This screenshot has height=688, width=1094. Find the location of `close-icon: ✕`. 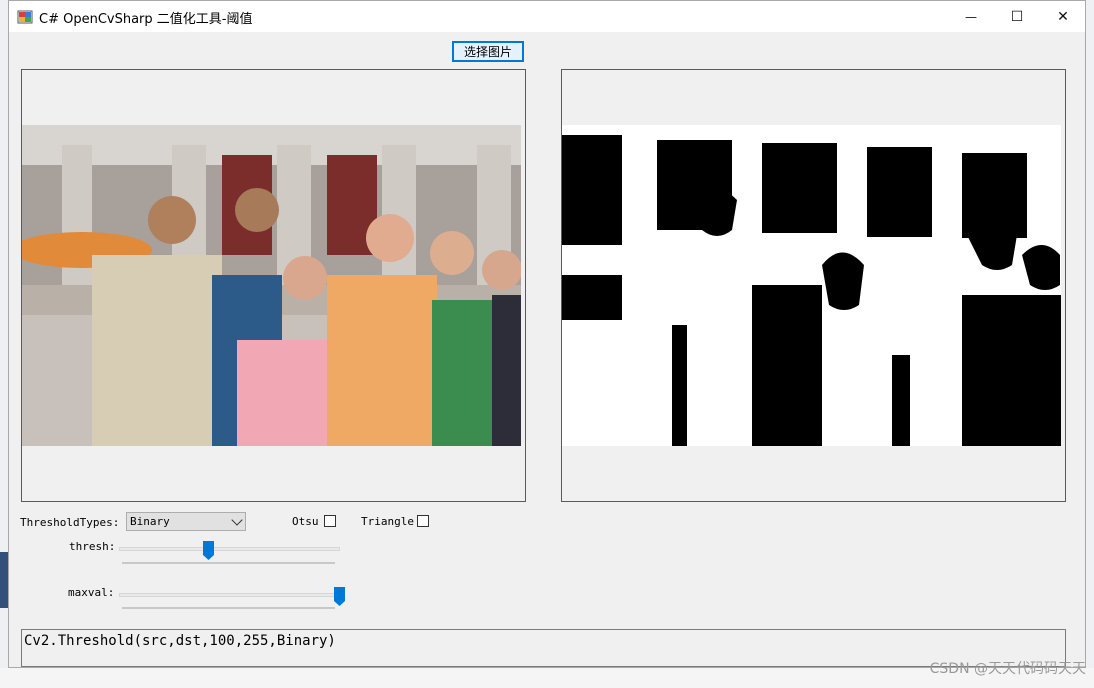

close-icon: ✕ is located at coordinates (1063, 16).